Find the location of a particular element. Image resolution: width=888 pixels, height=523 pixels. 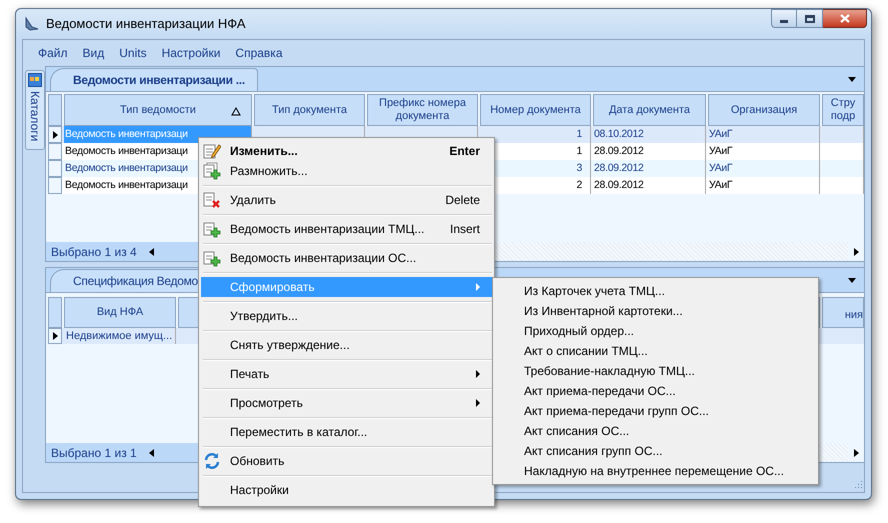

side-tab-label: Каталоги is located at coordinates (35, 116).